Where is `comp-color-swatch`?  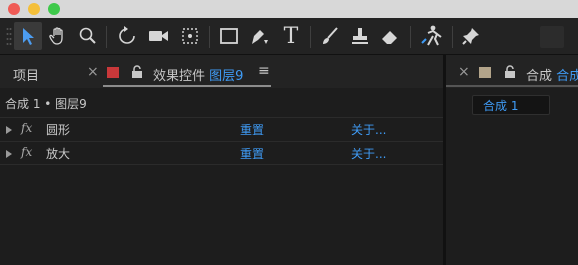
comp-color-swatch is located at coordinates (485, 72).